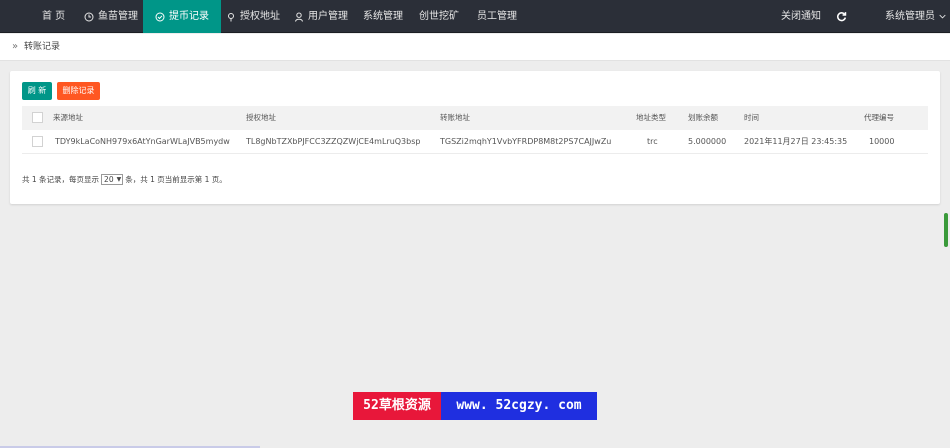  I want to click on nav-withdraw-records: 提币记录, so click(182, 16).